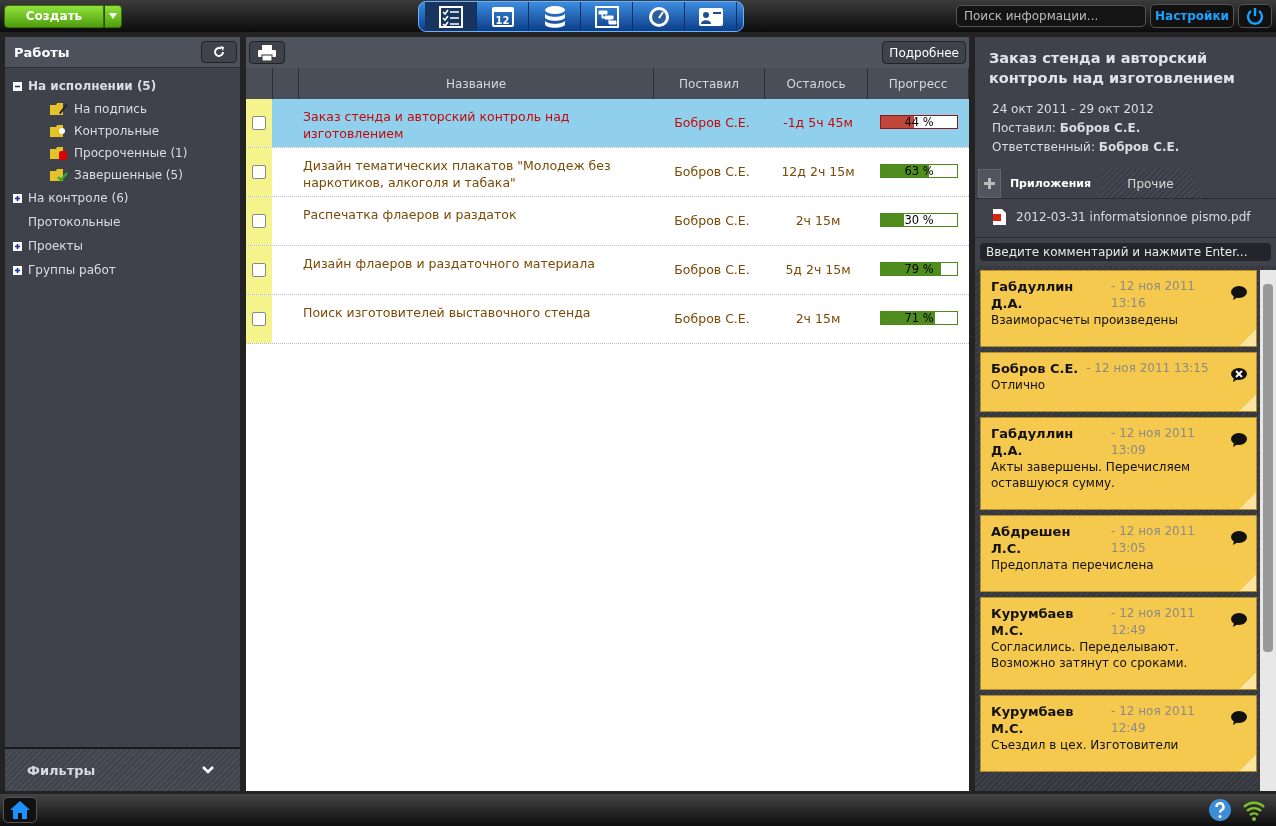  What do you see at coordinates (128, 175) in the screenshot?
I see `tree-item: Завершенные (5)` at bounding box center [128, 175].